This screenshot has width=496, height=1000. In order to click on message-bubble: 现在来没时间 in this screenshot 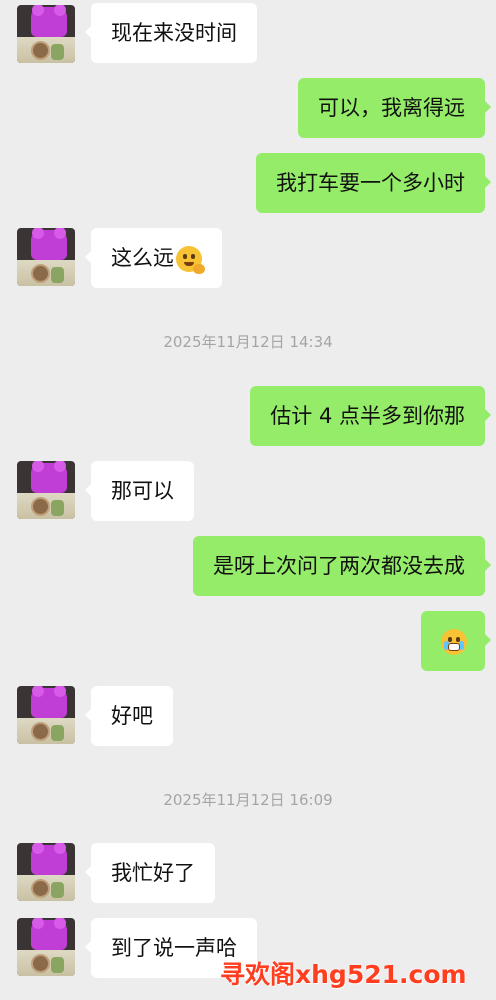, I will do `click(171, 33)`.